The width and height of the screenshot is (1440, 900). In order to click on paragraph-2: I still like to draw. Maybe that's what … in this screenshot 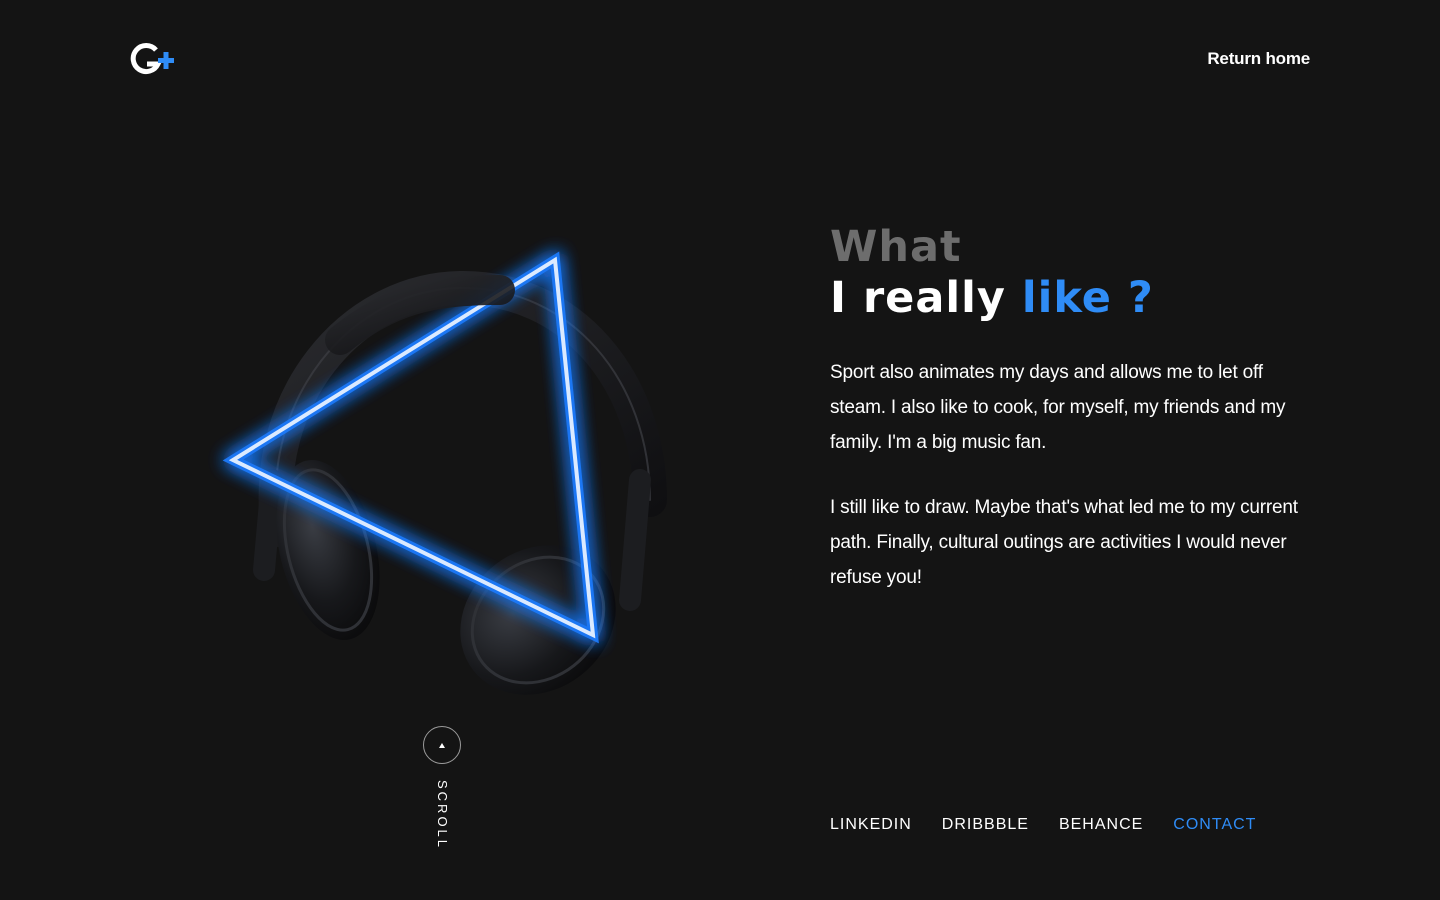, I will do `click(1064, 542)`.